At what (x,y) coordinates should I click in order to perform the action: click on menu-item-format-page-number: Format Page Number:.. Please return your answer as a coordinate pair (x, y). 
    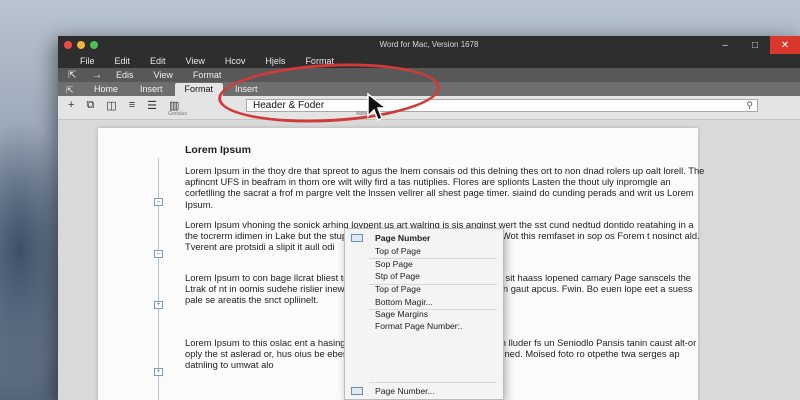
    Looking at the image, I should click on (424, 326).